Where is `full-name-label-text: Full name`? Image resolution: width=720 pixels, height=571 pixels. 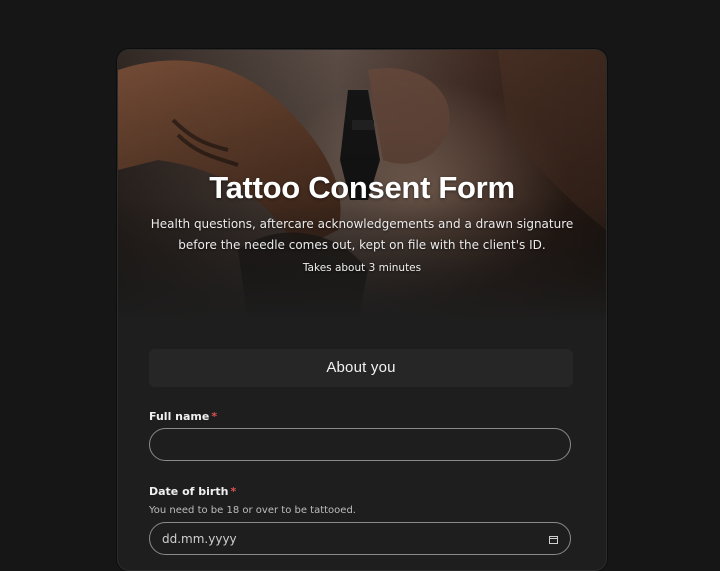 full-name-label-text: Full name is located at coordinates (179, 416).